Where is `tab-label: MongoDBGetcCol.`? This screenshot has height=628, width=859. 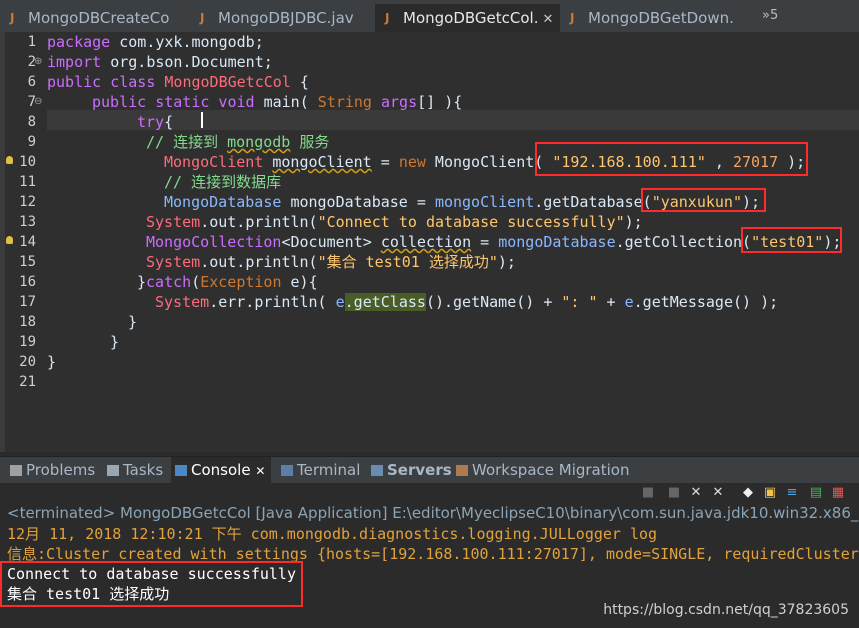 tab-label: MongoDBGetcCol. is located at coordinates (471, 18).